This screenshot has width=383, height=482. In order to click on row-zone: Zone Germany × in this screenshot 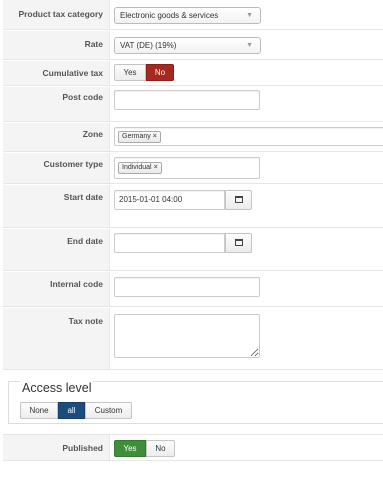, I will do `click(193, 137)`.